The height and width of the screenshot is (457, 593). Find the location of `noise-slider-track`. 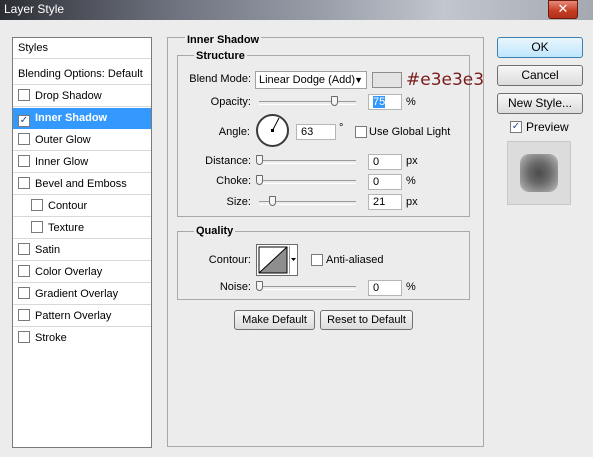

noise-slider-track is located at coordinates (307, 288).